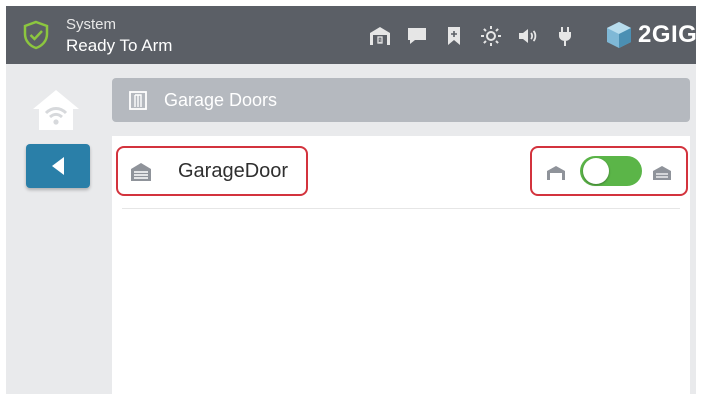  Describe the element at coordinates (596, 171) in the screenshot. I see `toggle-knob` at that location.